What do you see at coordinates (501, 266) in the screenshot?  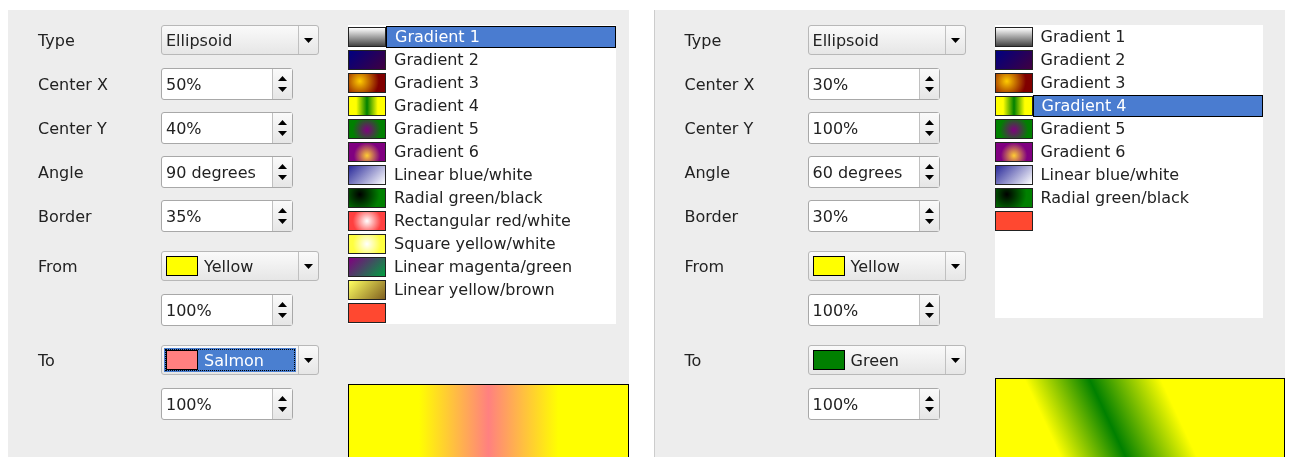 I see `list-item: Linear magenta/green` at bounding box center [501, 266].